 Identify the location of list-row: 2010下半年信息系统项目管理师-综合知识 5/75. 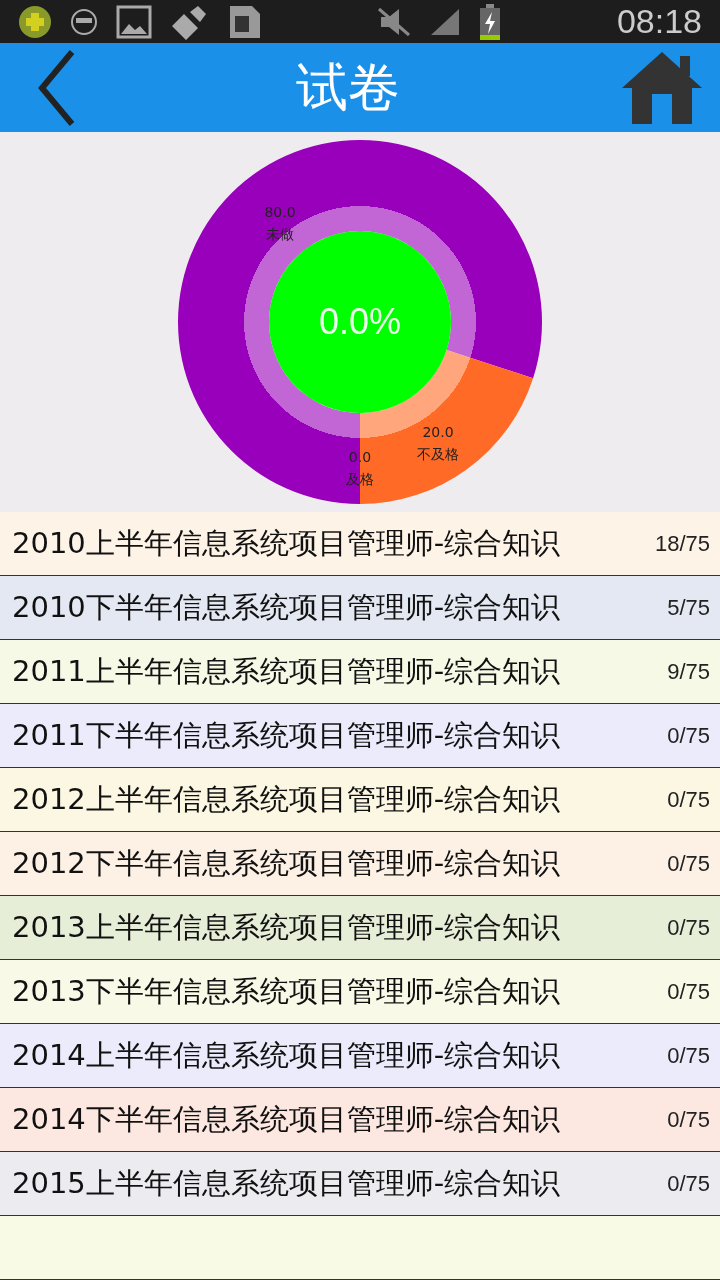
(360, 608).